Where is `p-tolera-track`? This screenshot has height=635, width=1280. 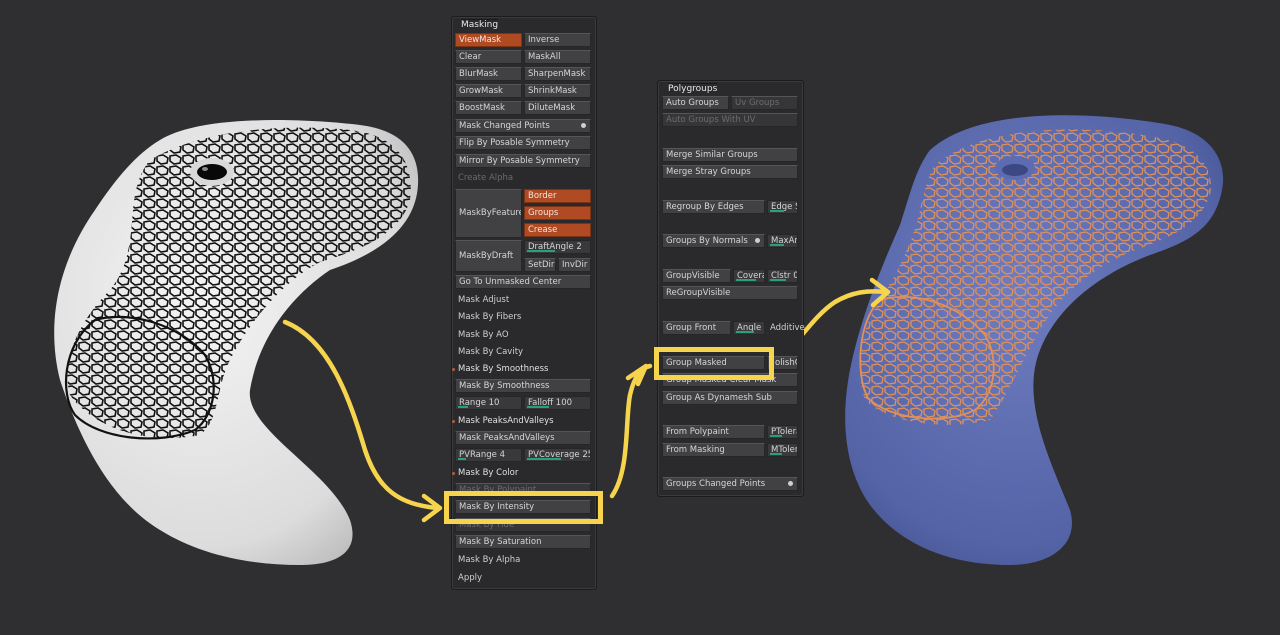 p-tolera-track is located at coordinates (776, 436).